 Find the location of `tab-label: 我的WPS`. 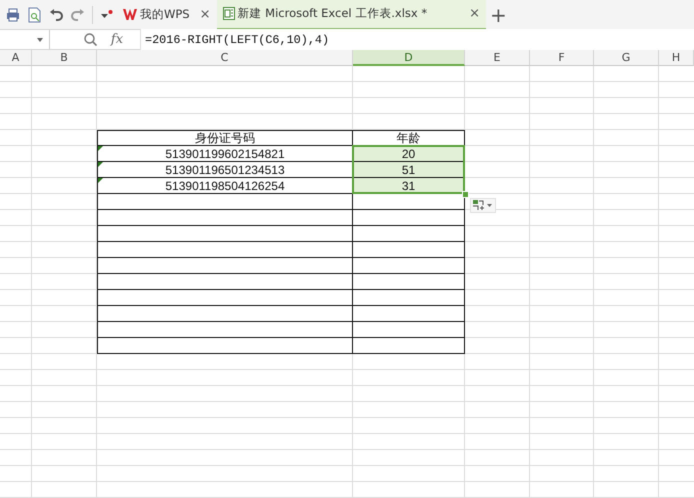

tab-label: 我的WPS is located at coordinates (165, 14).